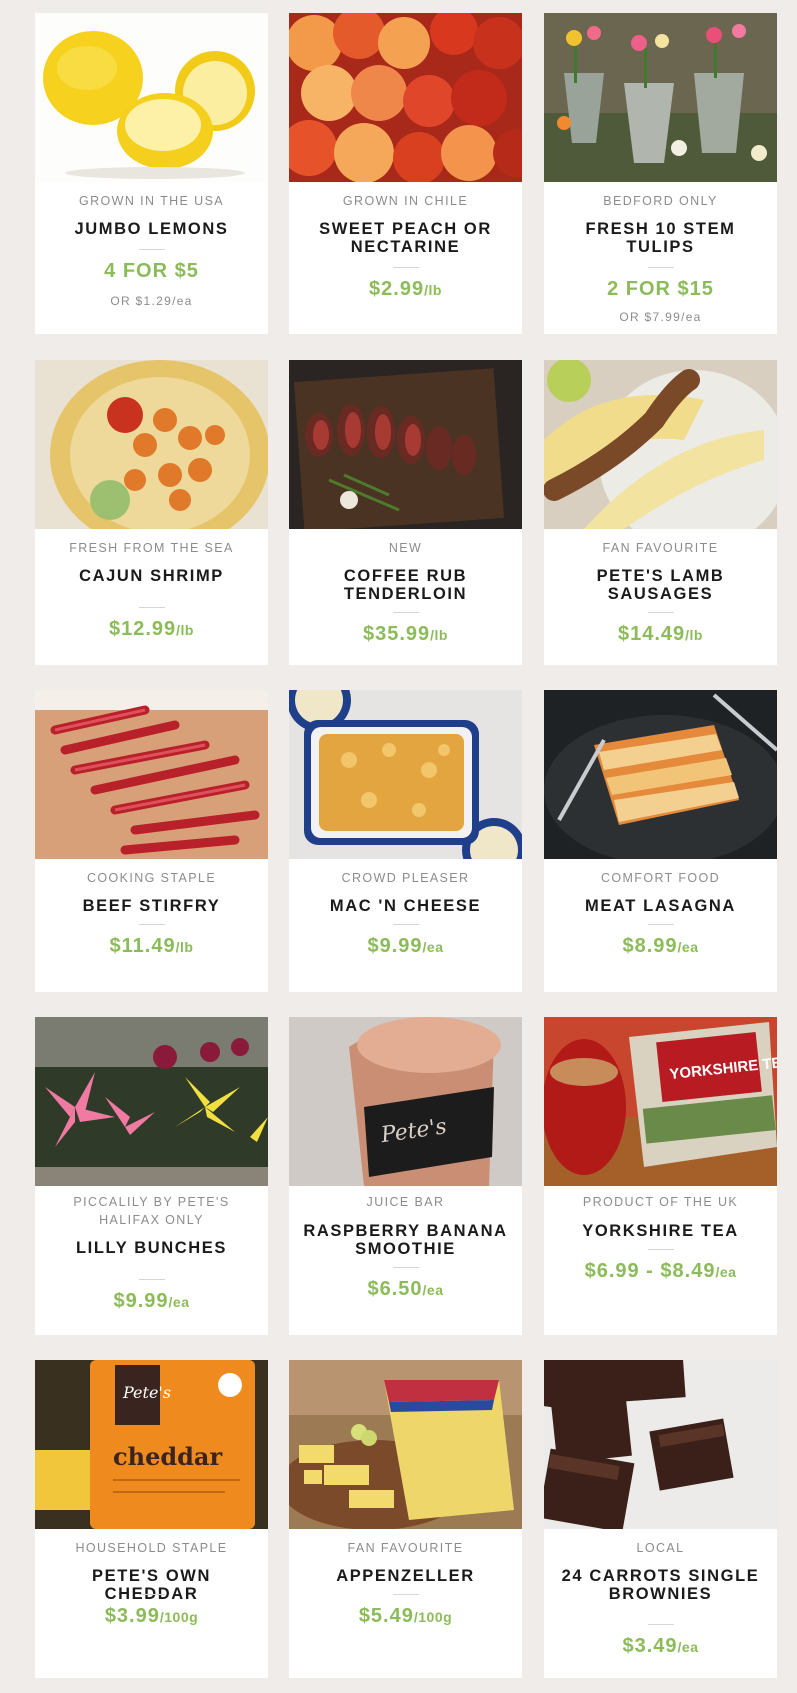 The height and width of the screenshot is (1693, 797). Describe the element at coordinates (151, 1548) in the screenshot. I see `product-origin: HOUSEHOLD STAPLE` at that location.